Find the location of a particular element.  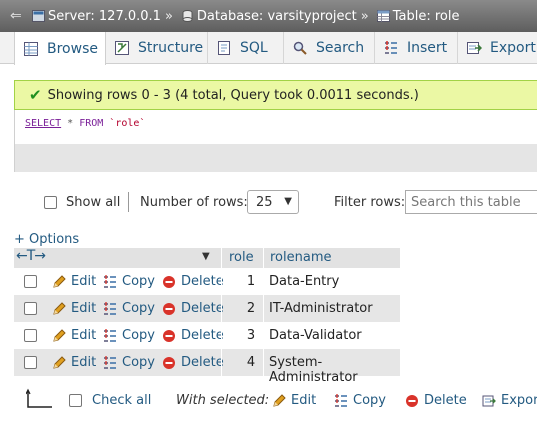

structure-icon is located at coordinates (122, 48).